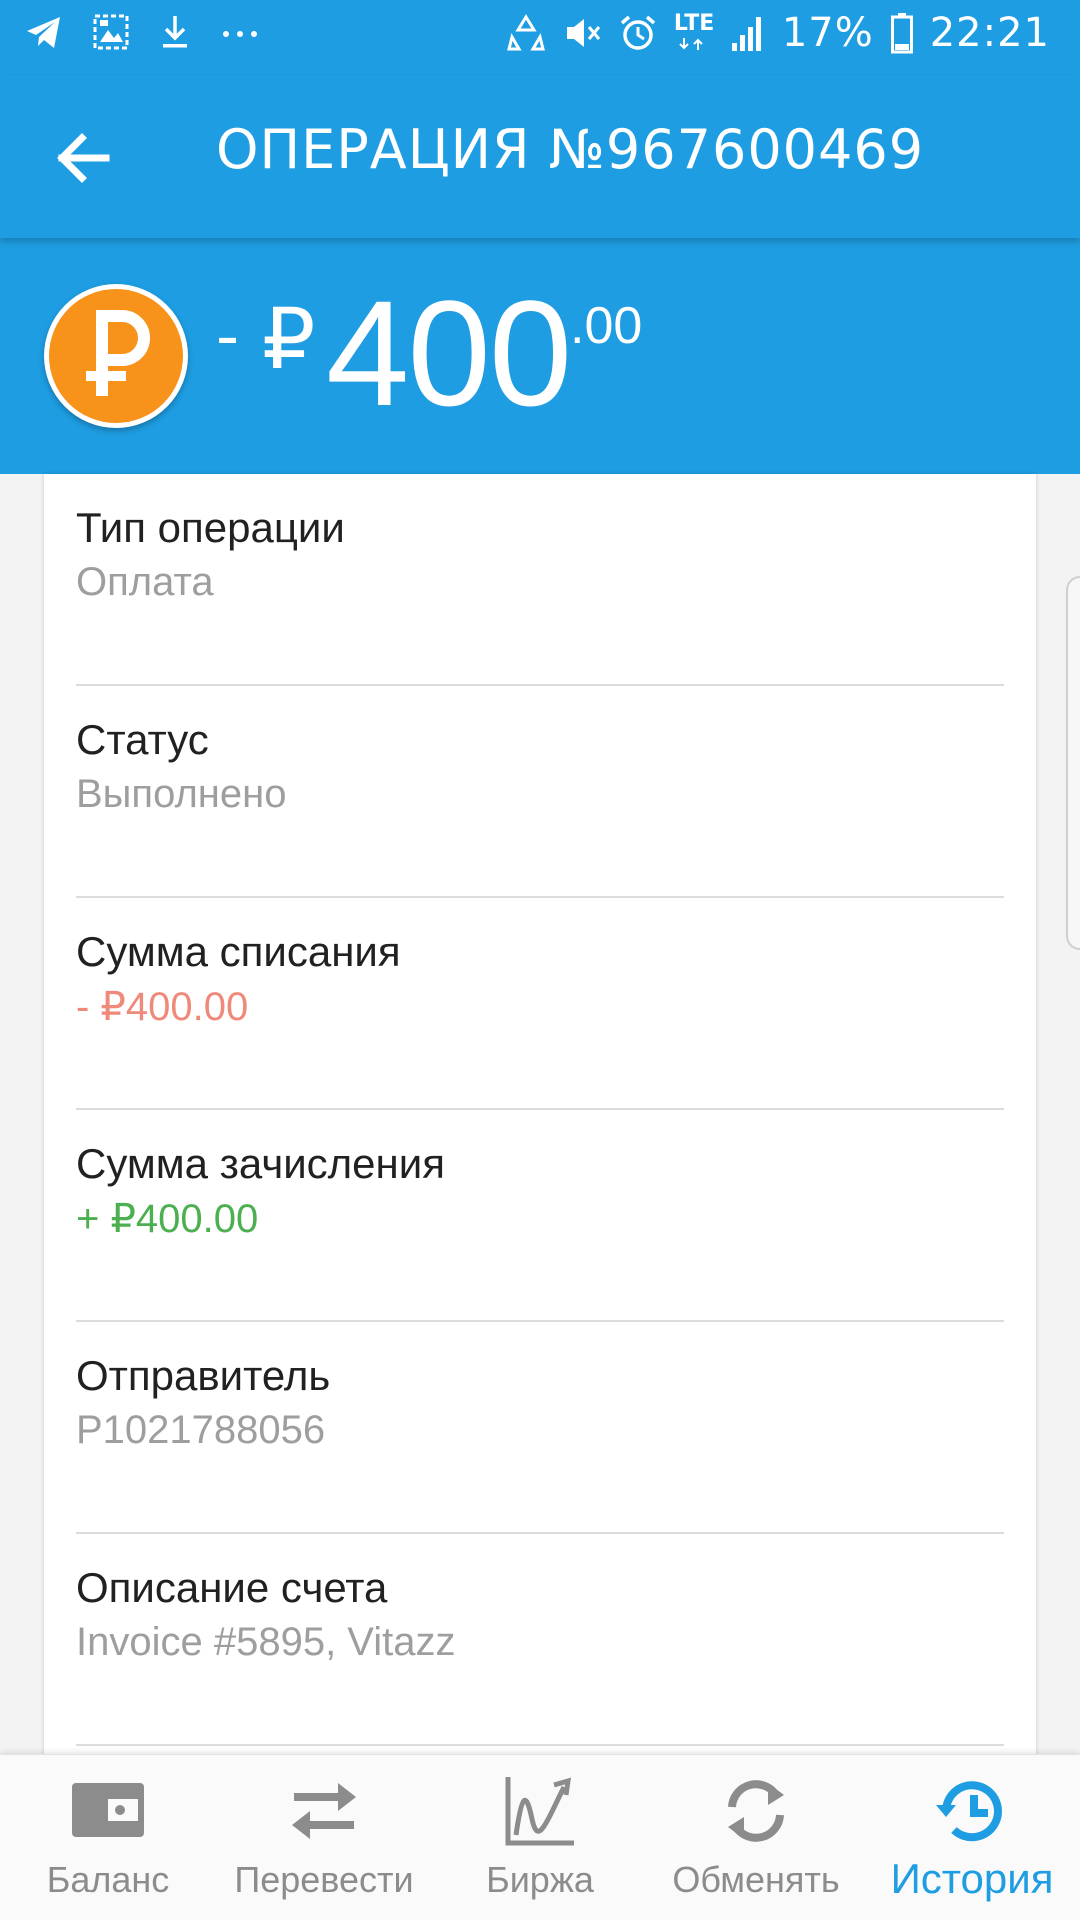  What do you see at coordinates (240, 34) in the screenshot?
I see `more-dots-icon` at bounding box center [240, 34].